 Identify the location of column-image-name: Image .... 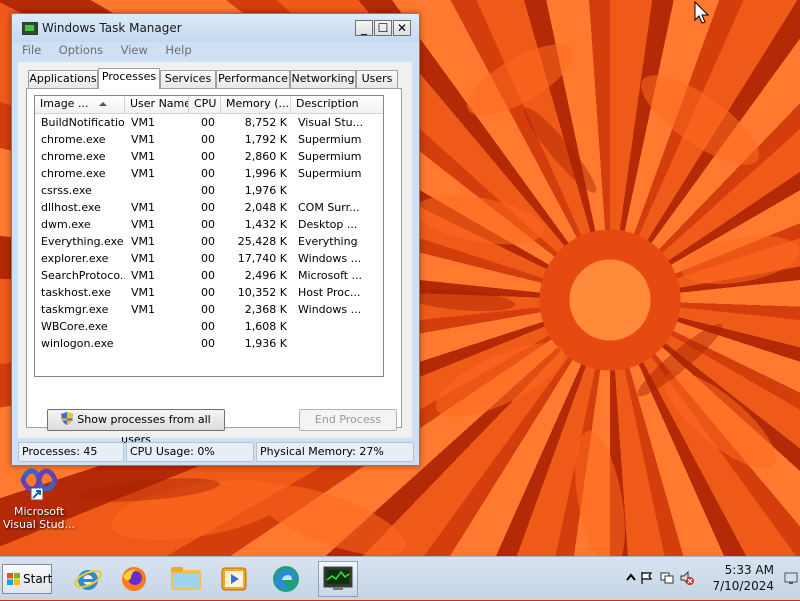
(80, 104).